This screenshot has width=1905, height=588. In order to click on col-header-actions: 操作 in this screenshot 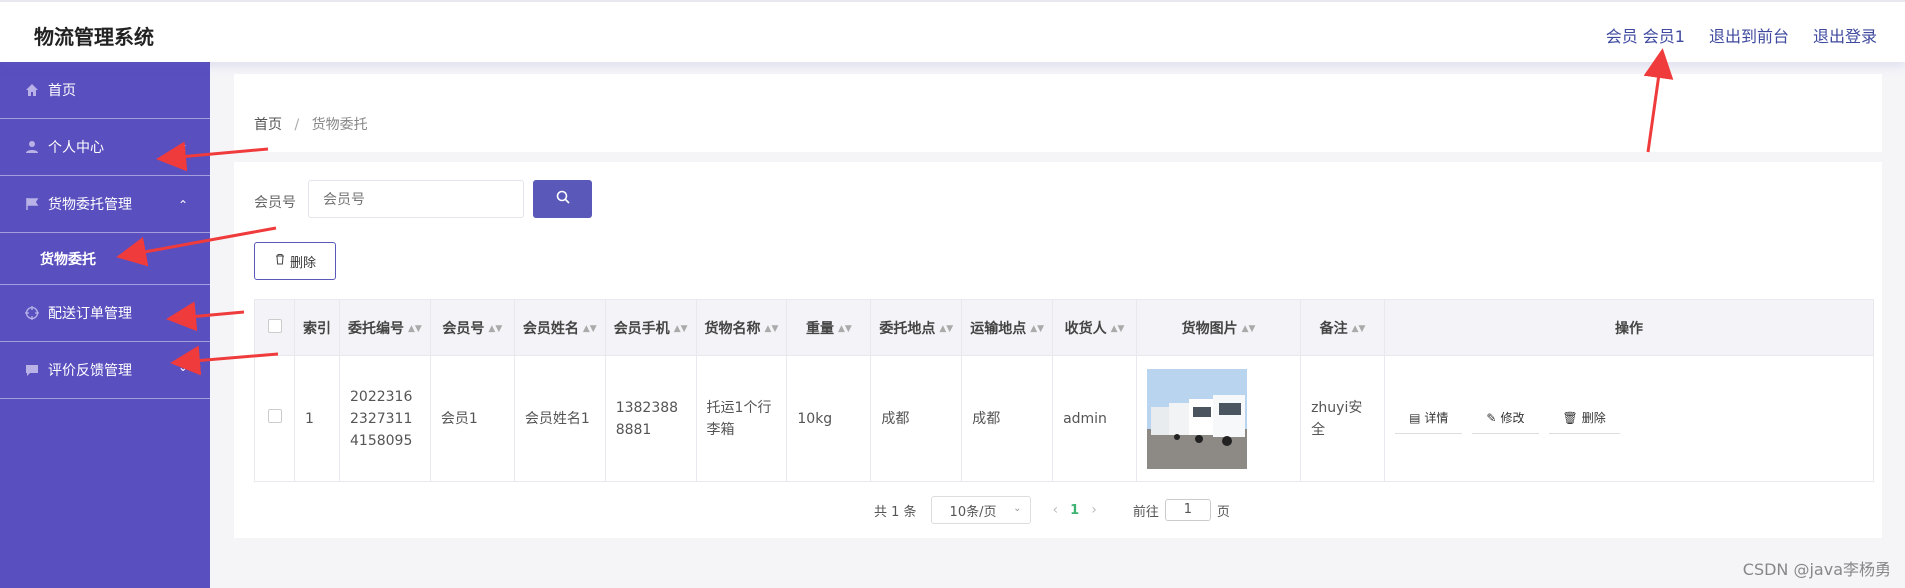, I will do `click(1629, 327)`.